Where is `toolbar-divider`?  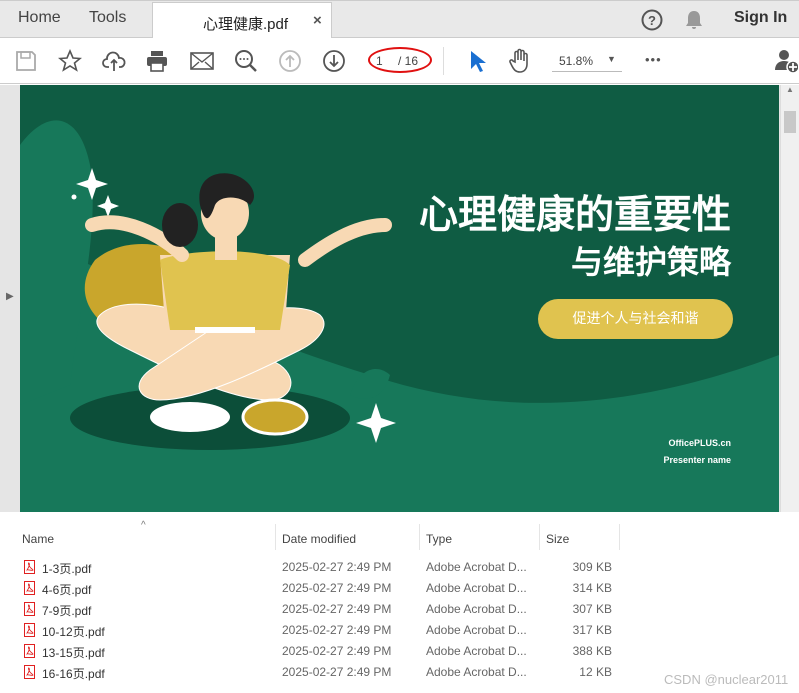 toolbar-divider is located at coordinates (443, 61).